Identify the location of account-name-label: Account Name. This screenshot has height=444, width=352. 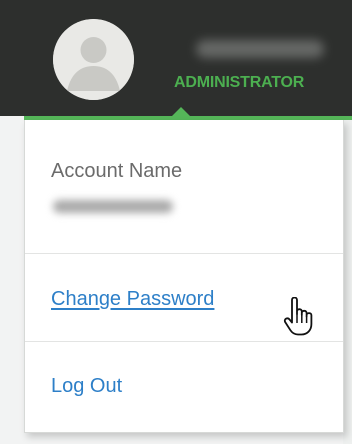
(117, 171).